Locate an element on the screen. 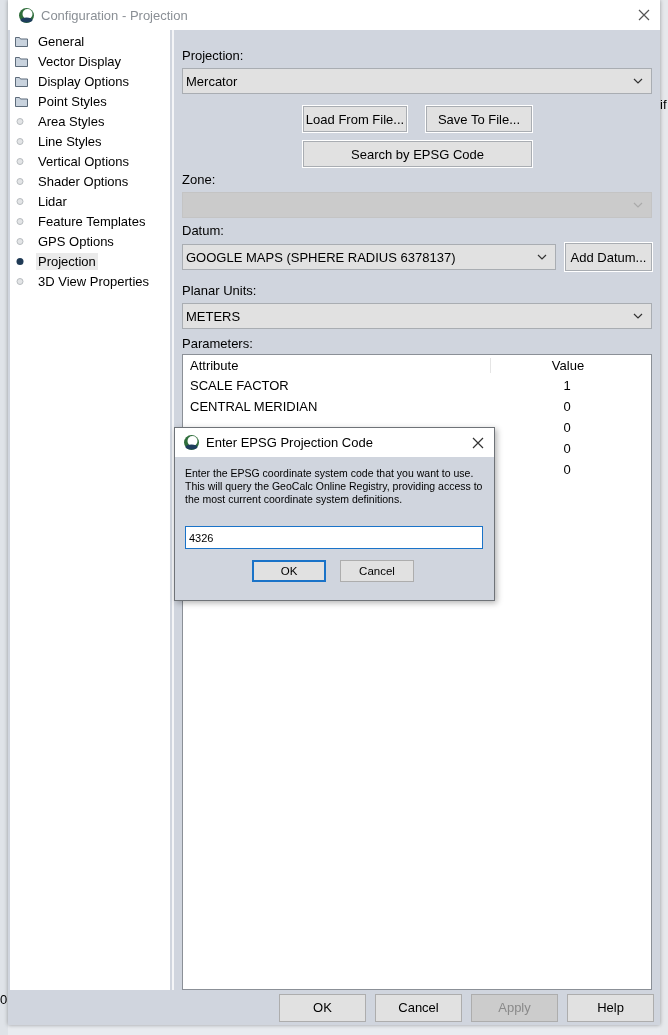  sidebar-item: Vertical Options is located at coordinates (84, 161).